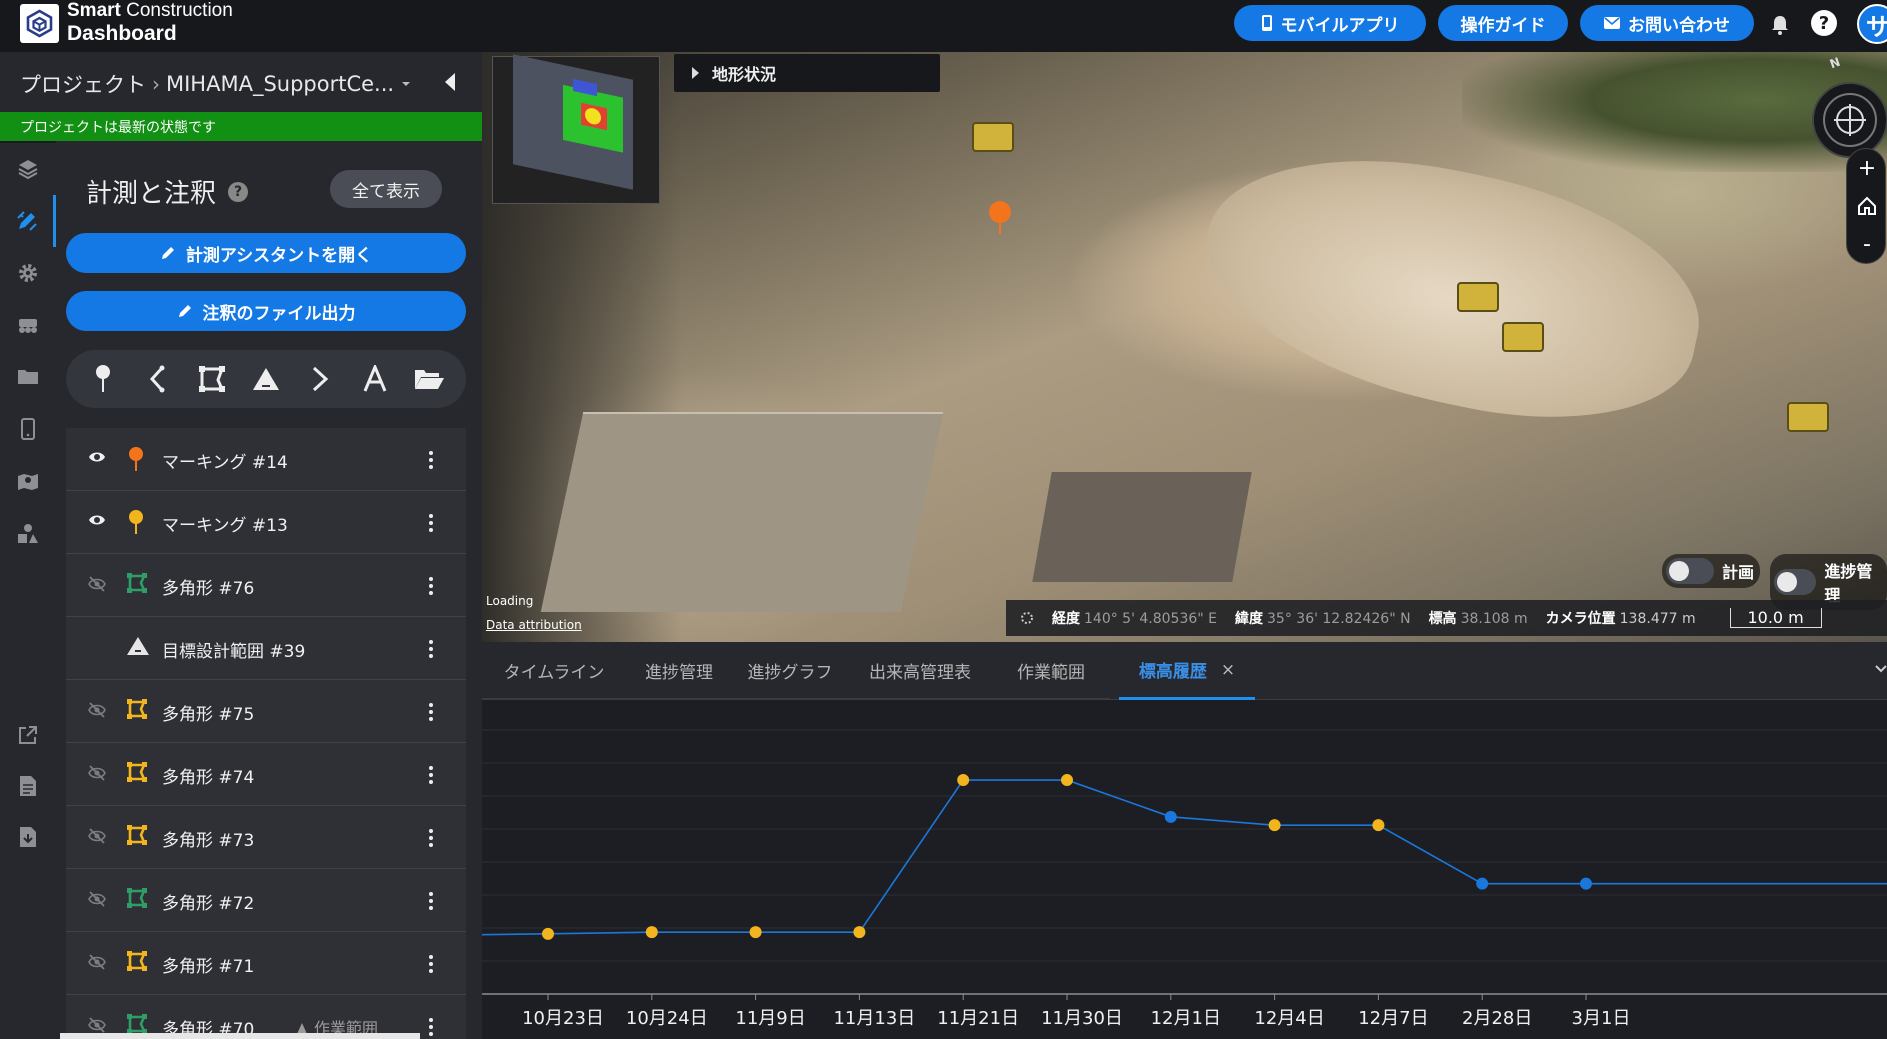 This screenshot has height=1039, width=1887. Describe the element at coordinates (1000, 218) in the screenshot. I see `map-marker-icon` at that location.